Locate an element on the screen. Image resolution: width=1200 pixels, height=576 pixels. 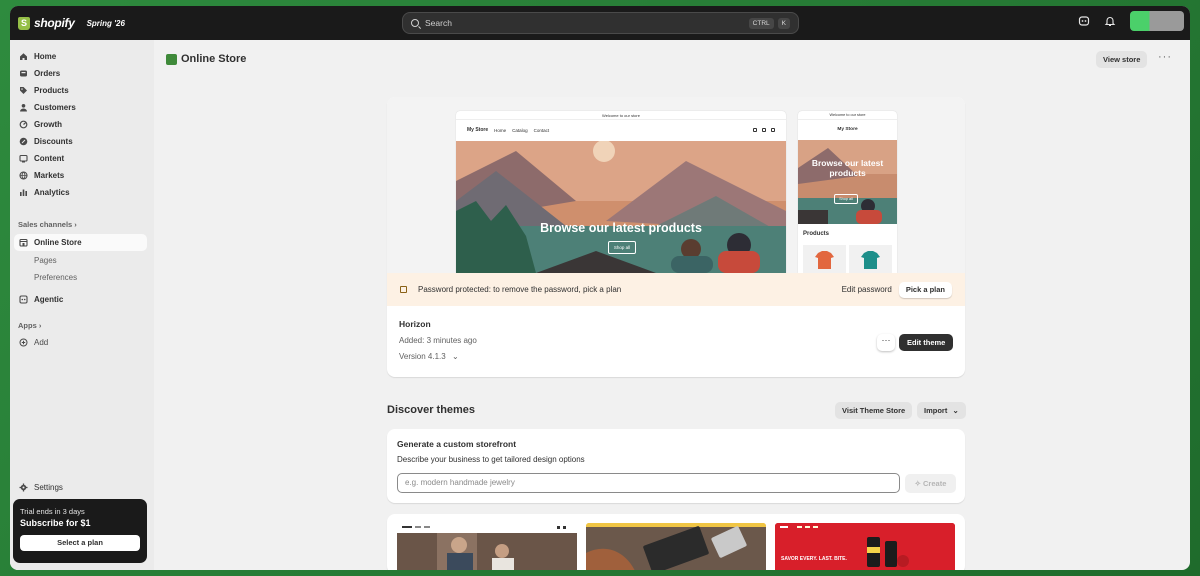
growth-icon is located at coordinates (23, 125).